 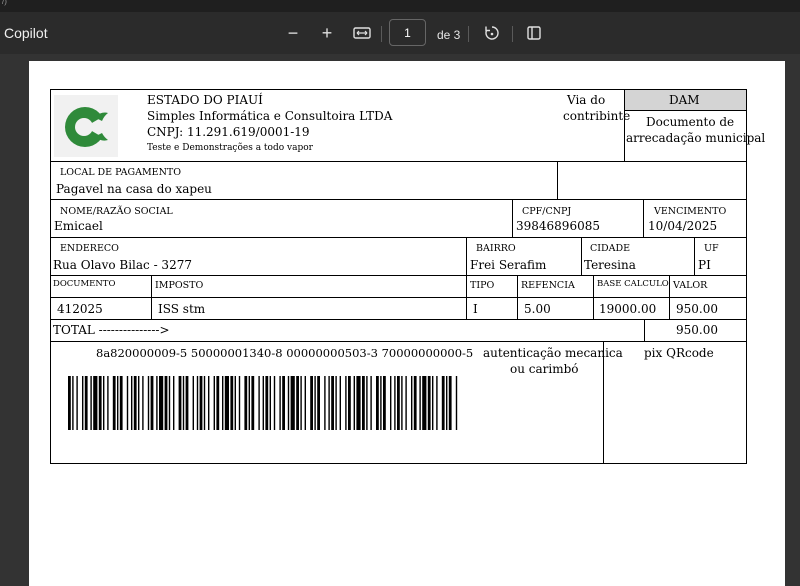 I want to click on app-title: Copilot, so click(x=26, y=33).